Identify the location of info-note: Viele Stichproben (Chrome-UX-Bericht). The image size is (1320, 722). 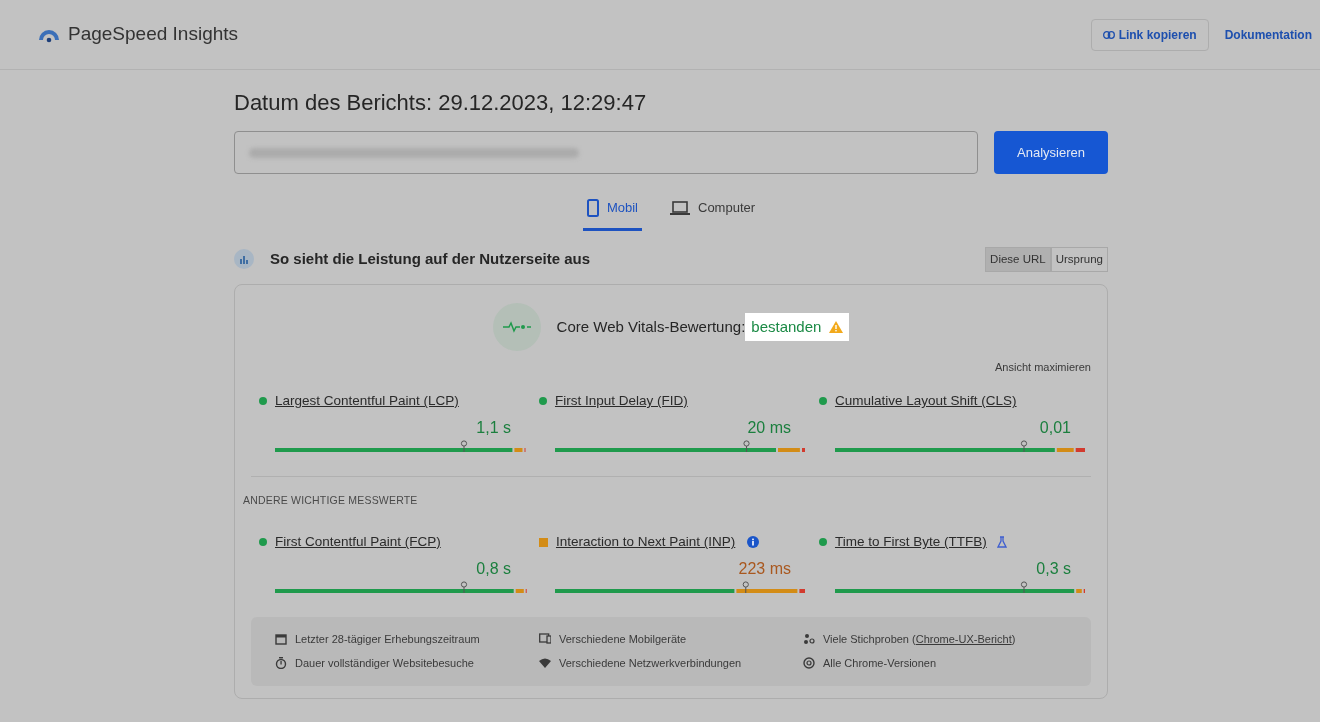
(919, 639).